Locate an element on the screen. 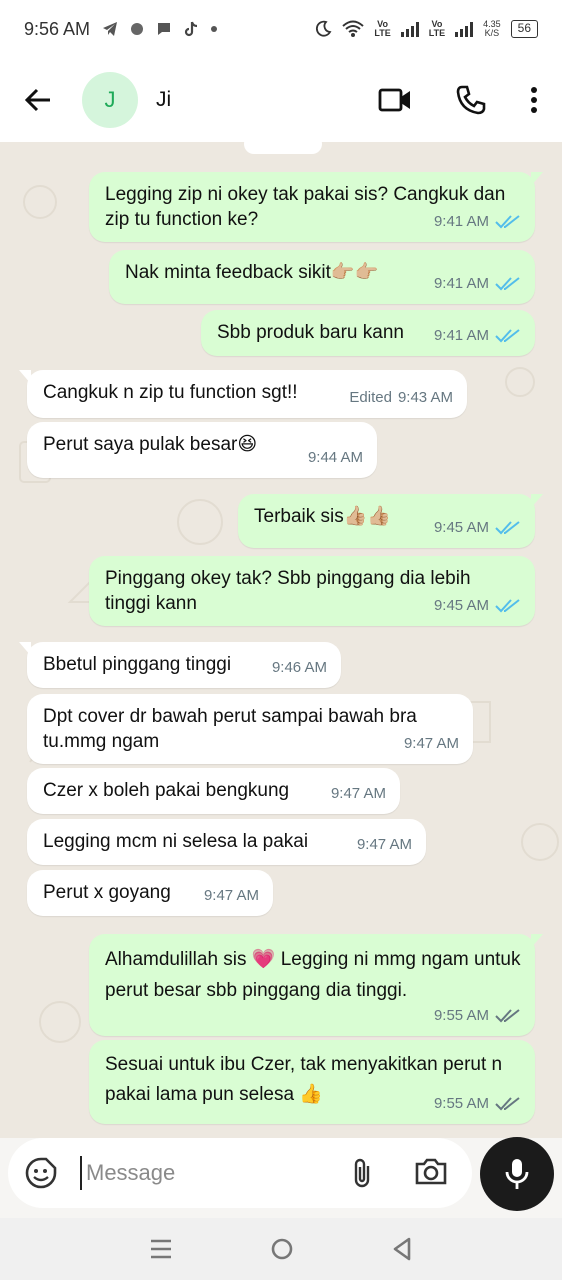 This screenshot has height=1280, width=562. message-incoming: Perut x goyang 9:47 AM is located at coordinates (150, 893).